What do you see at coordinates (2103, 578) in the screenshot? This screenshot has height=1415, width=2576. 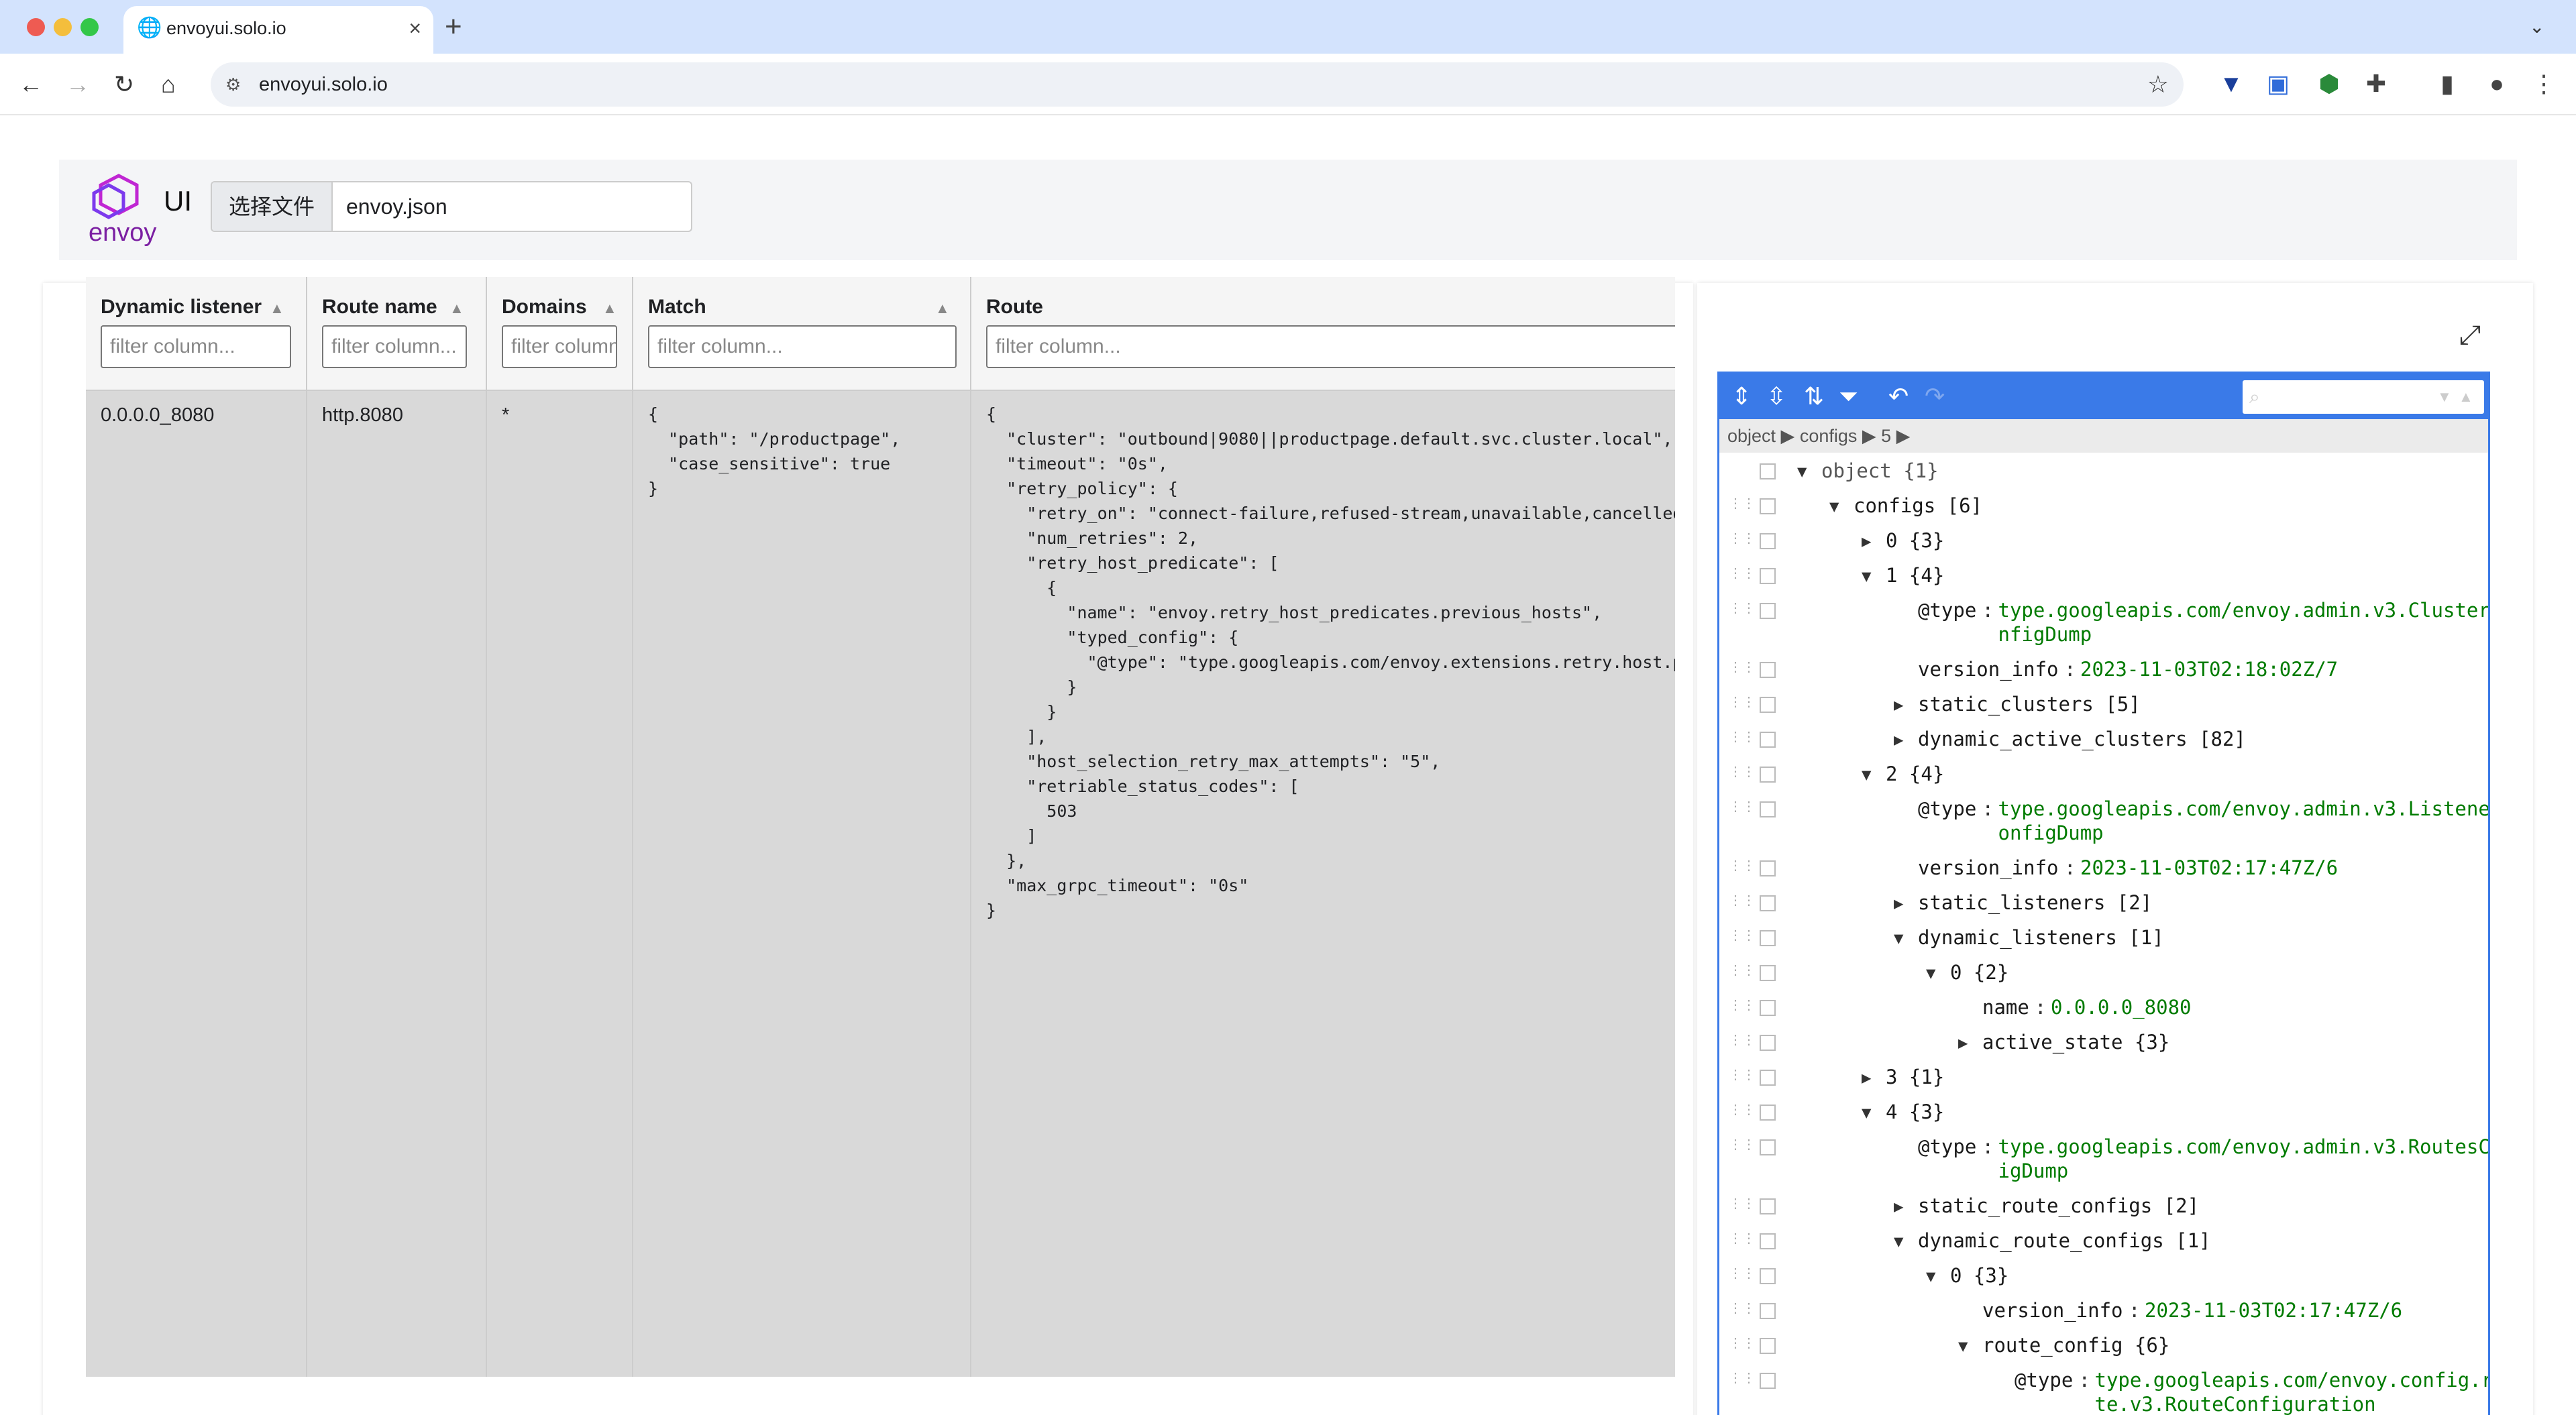 I see `json-tree-row: ⋮⋮ ▼ 1 {4}` at bounding box center [2103, 578].